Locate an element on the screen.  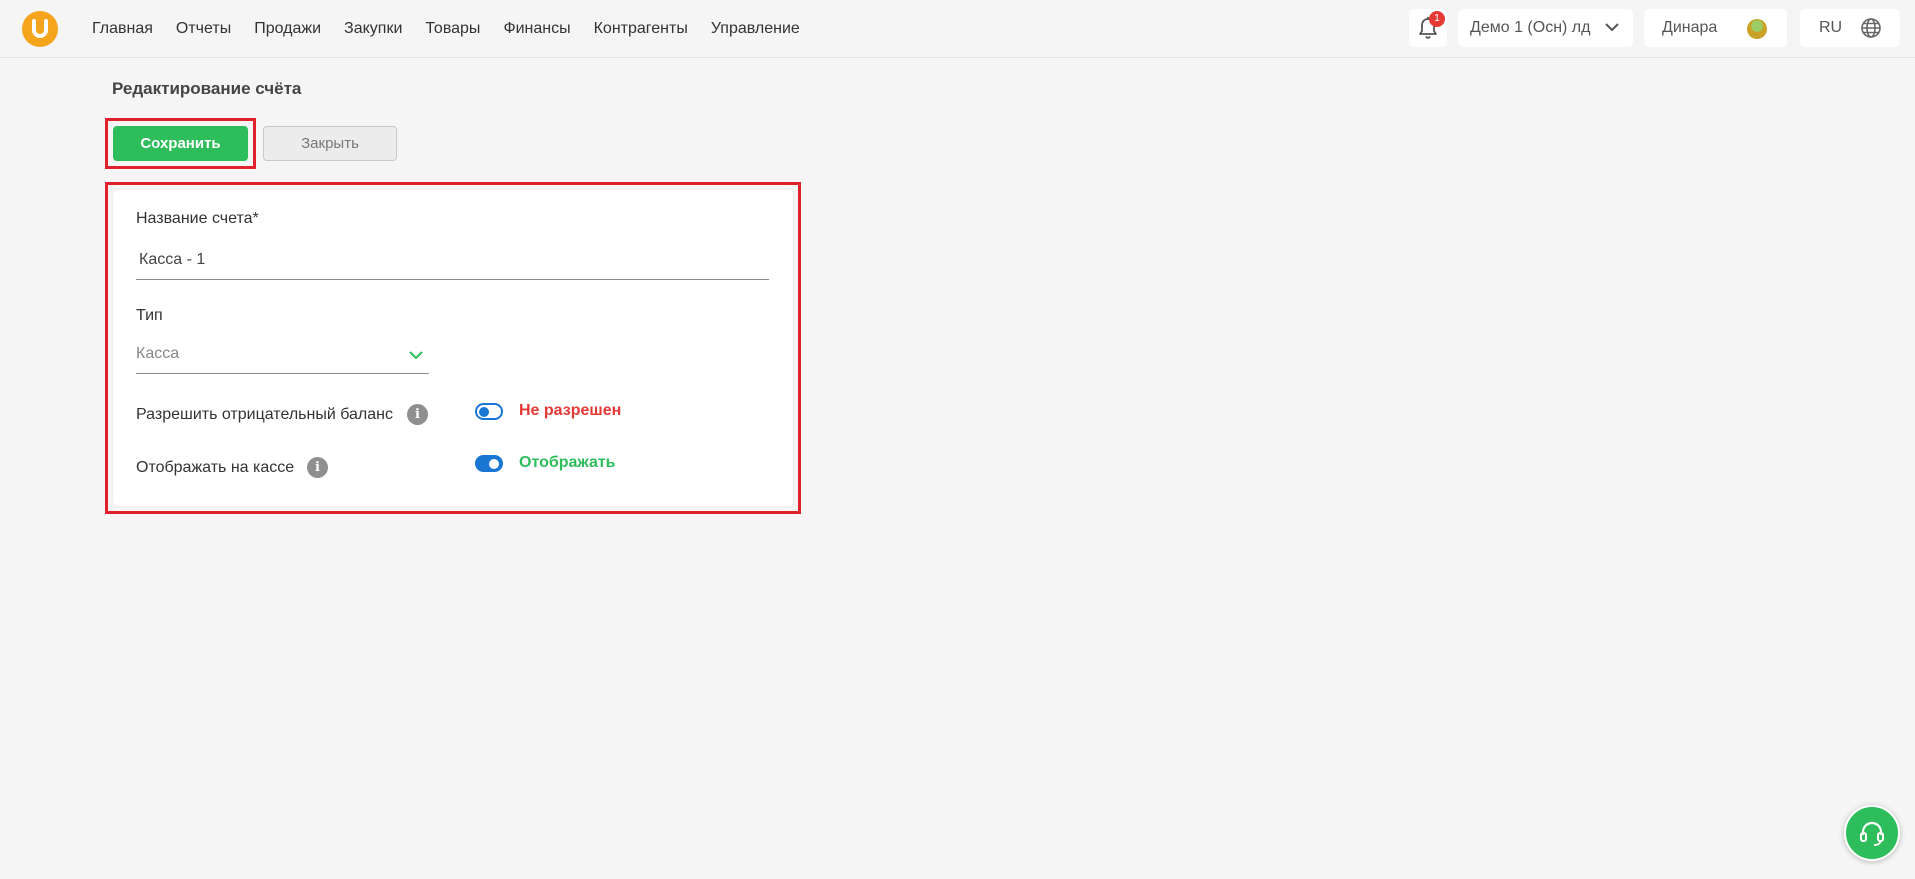
negative-balance-label: Разрешить отрицательный баланс is located at coordinates (264, 414).